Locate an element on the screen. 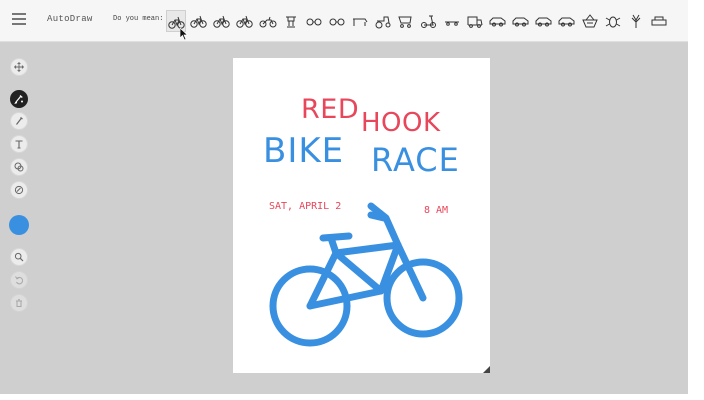 This screenshot has height=400, width=704. plant-icon is located at coordinates (636, 21).